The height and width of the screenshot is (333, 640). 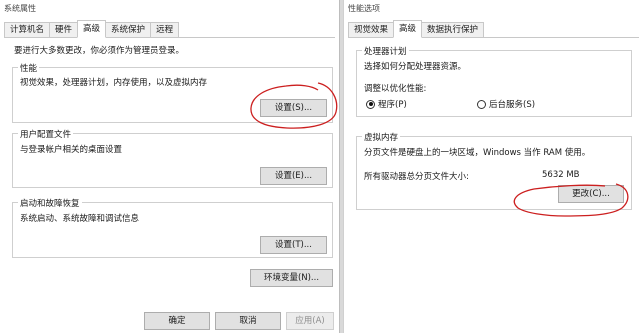 I want to click on cancel-button: 取消, so click(x=248, y=321).